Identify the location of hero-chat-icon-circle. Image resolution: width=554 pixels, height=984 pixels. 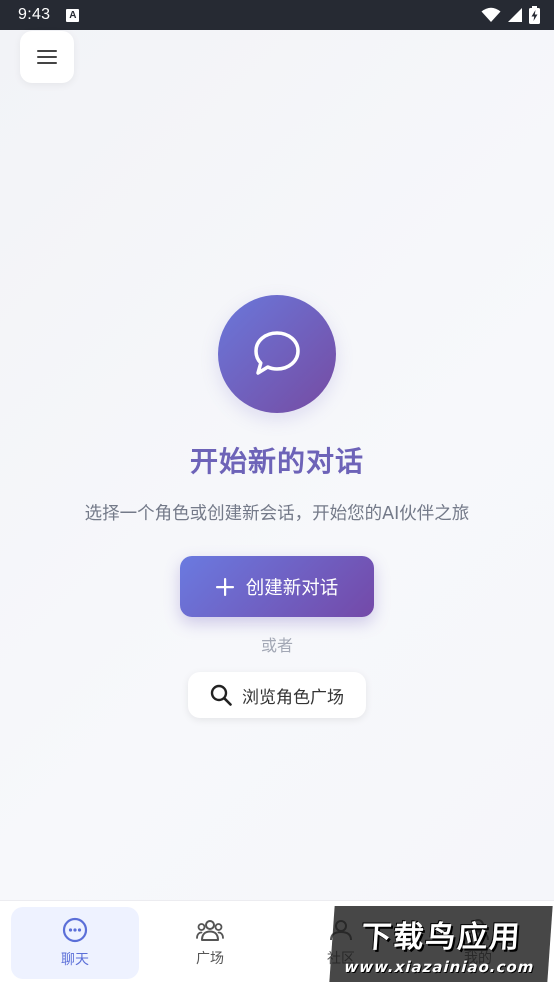
(277, 354).